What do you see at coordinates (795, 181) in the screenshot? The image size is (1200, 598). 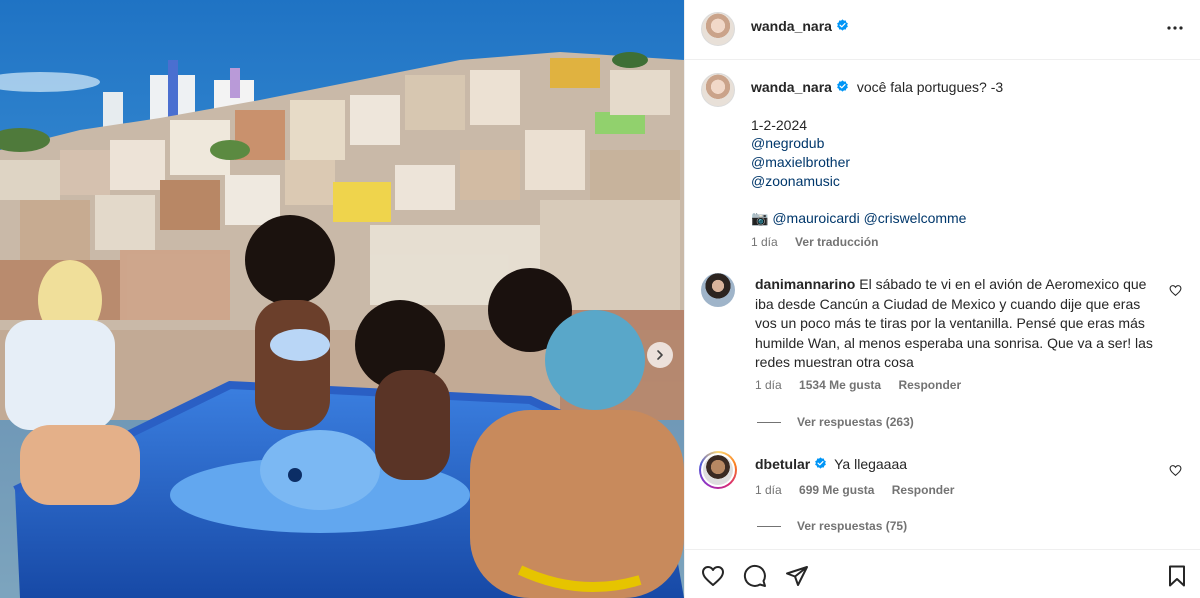 I see `mention-link: @zoonamusic` at bounding box center [795, 181].